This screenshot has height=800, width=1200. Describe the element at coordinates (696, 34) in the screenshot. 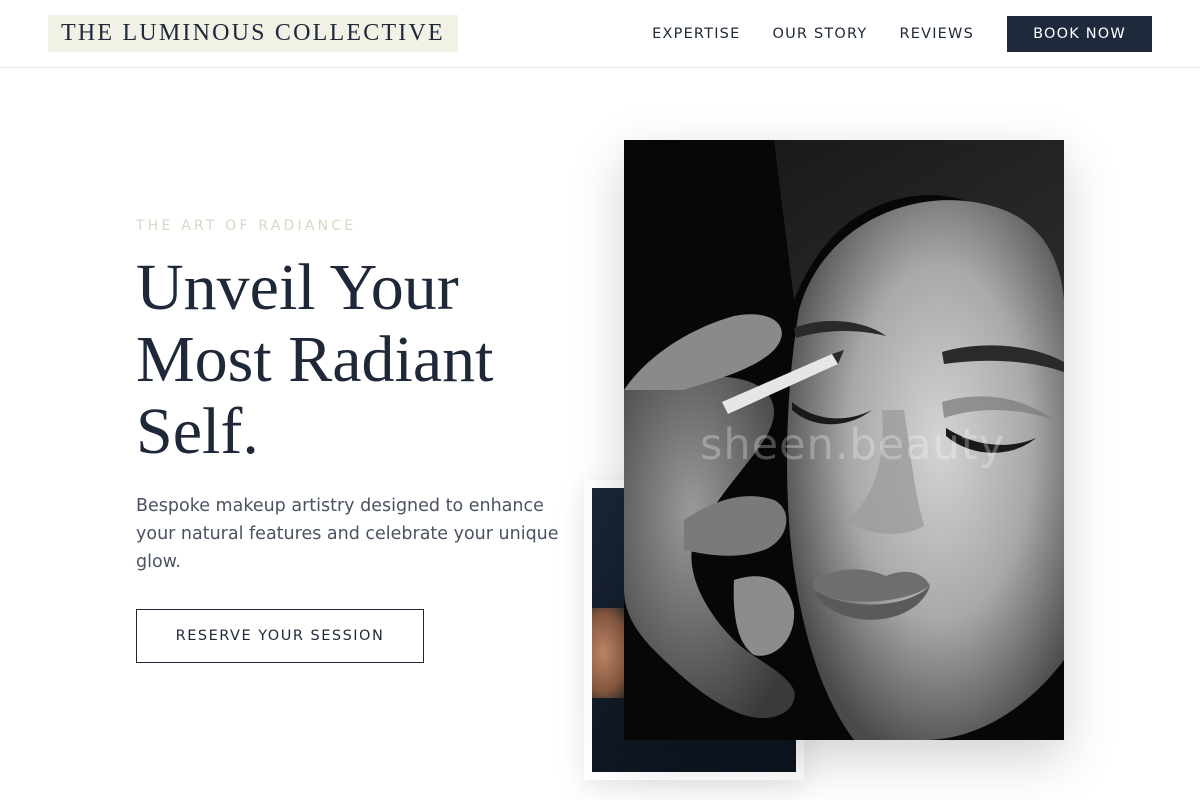

I see `nav-link-expertise: EXPERTISE` at that location.